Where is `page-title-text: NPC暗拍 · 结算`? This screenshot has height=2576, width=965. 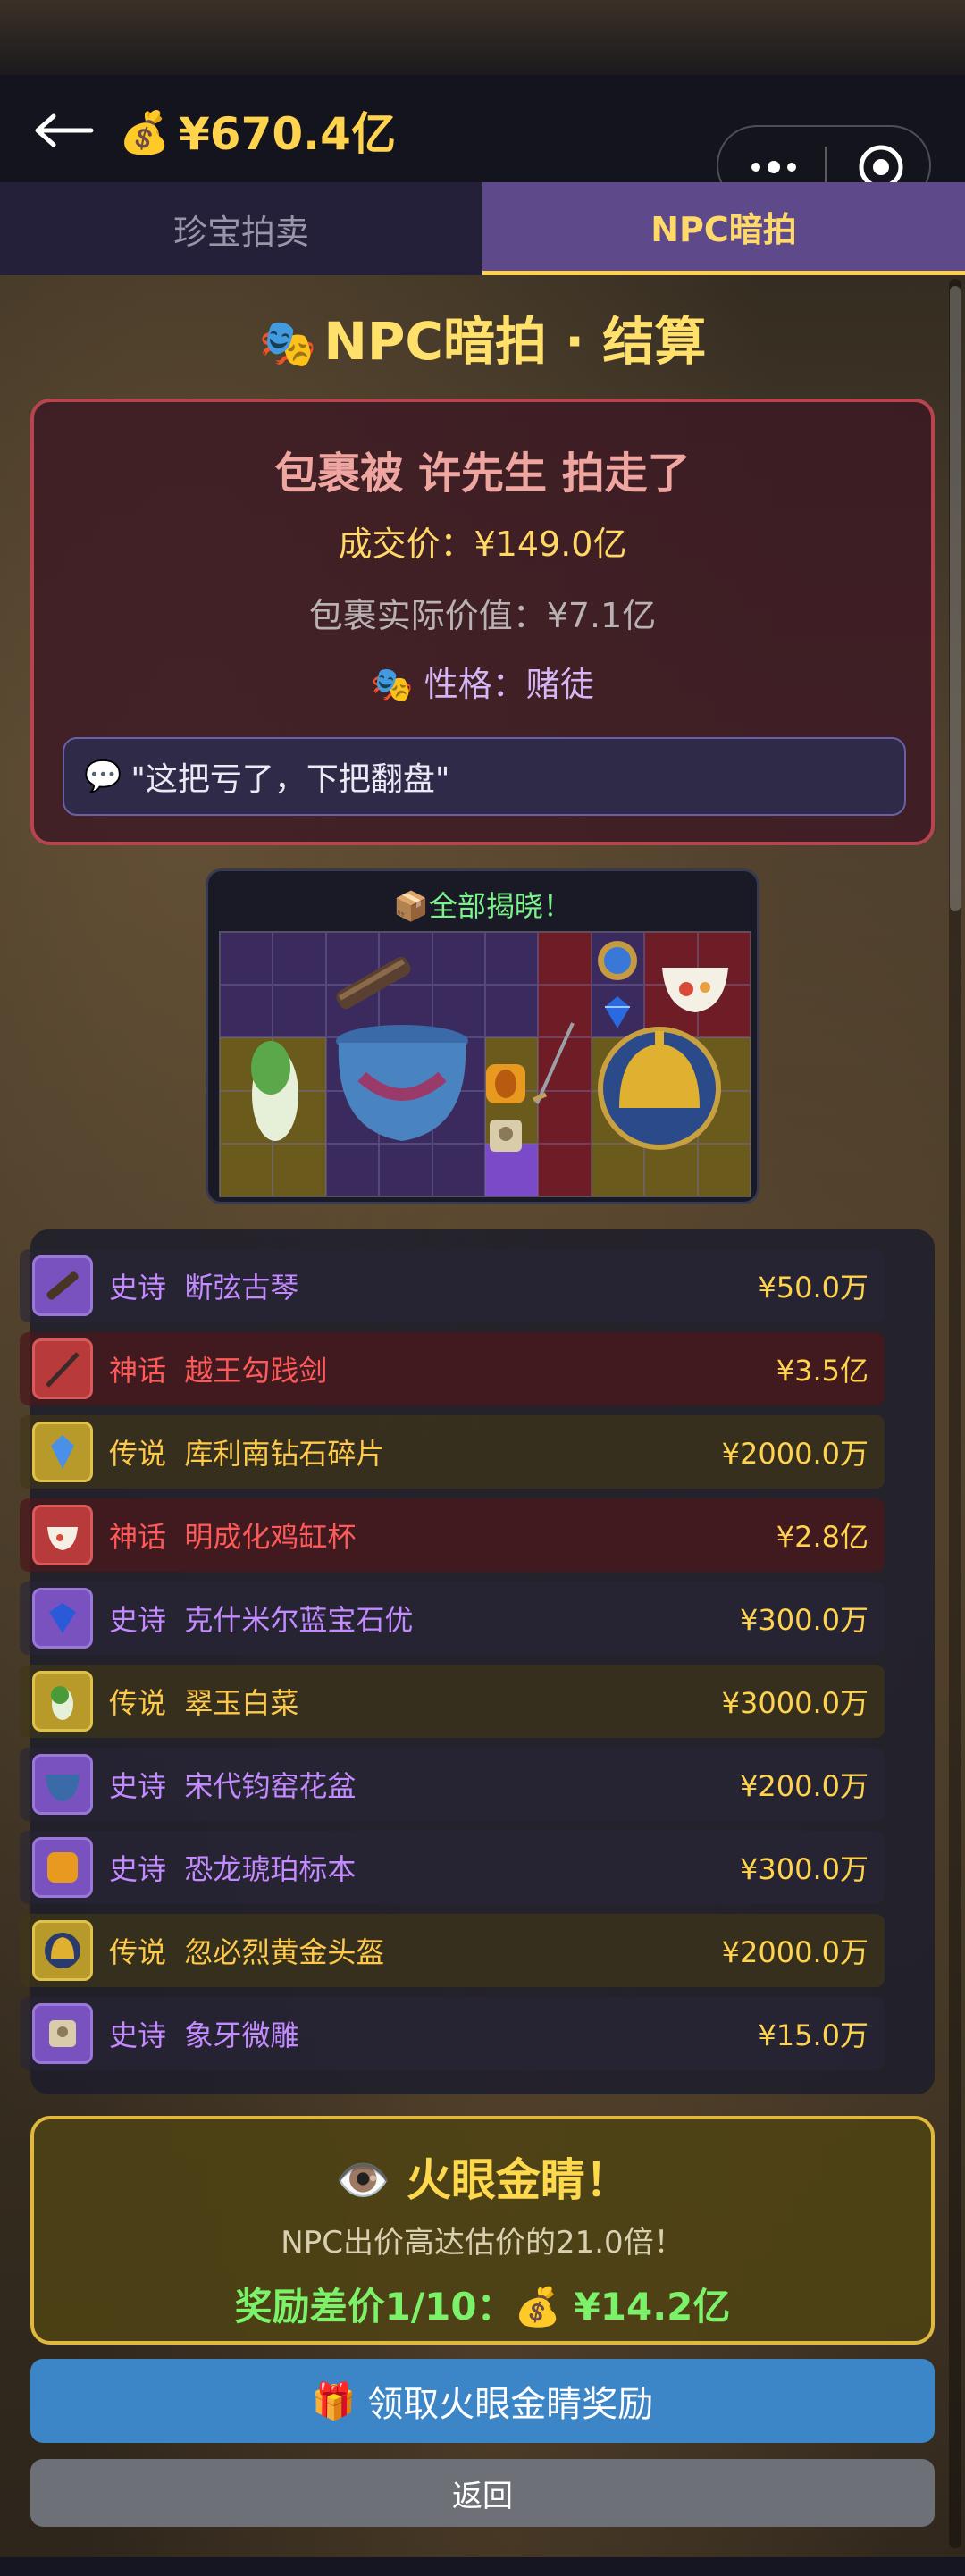 page-title-text: NPC暗拍 · 结算 is located at coordinates (515, 341).